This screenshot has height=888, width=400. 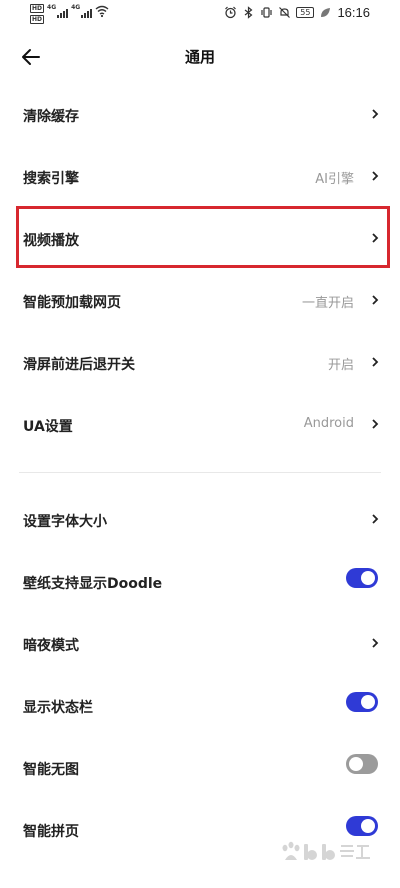 I want to click on setting-label: 智能无图, so click(x=51, y=770).